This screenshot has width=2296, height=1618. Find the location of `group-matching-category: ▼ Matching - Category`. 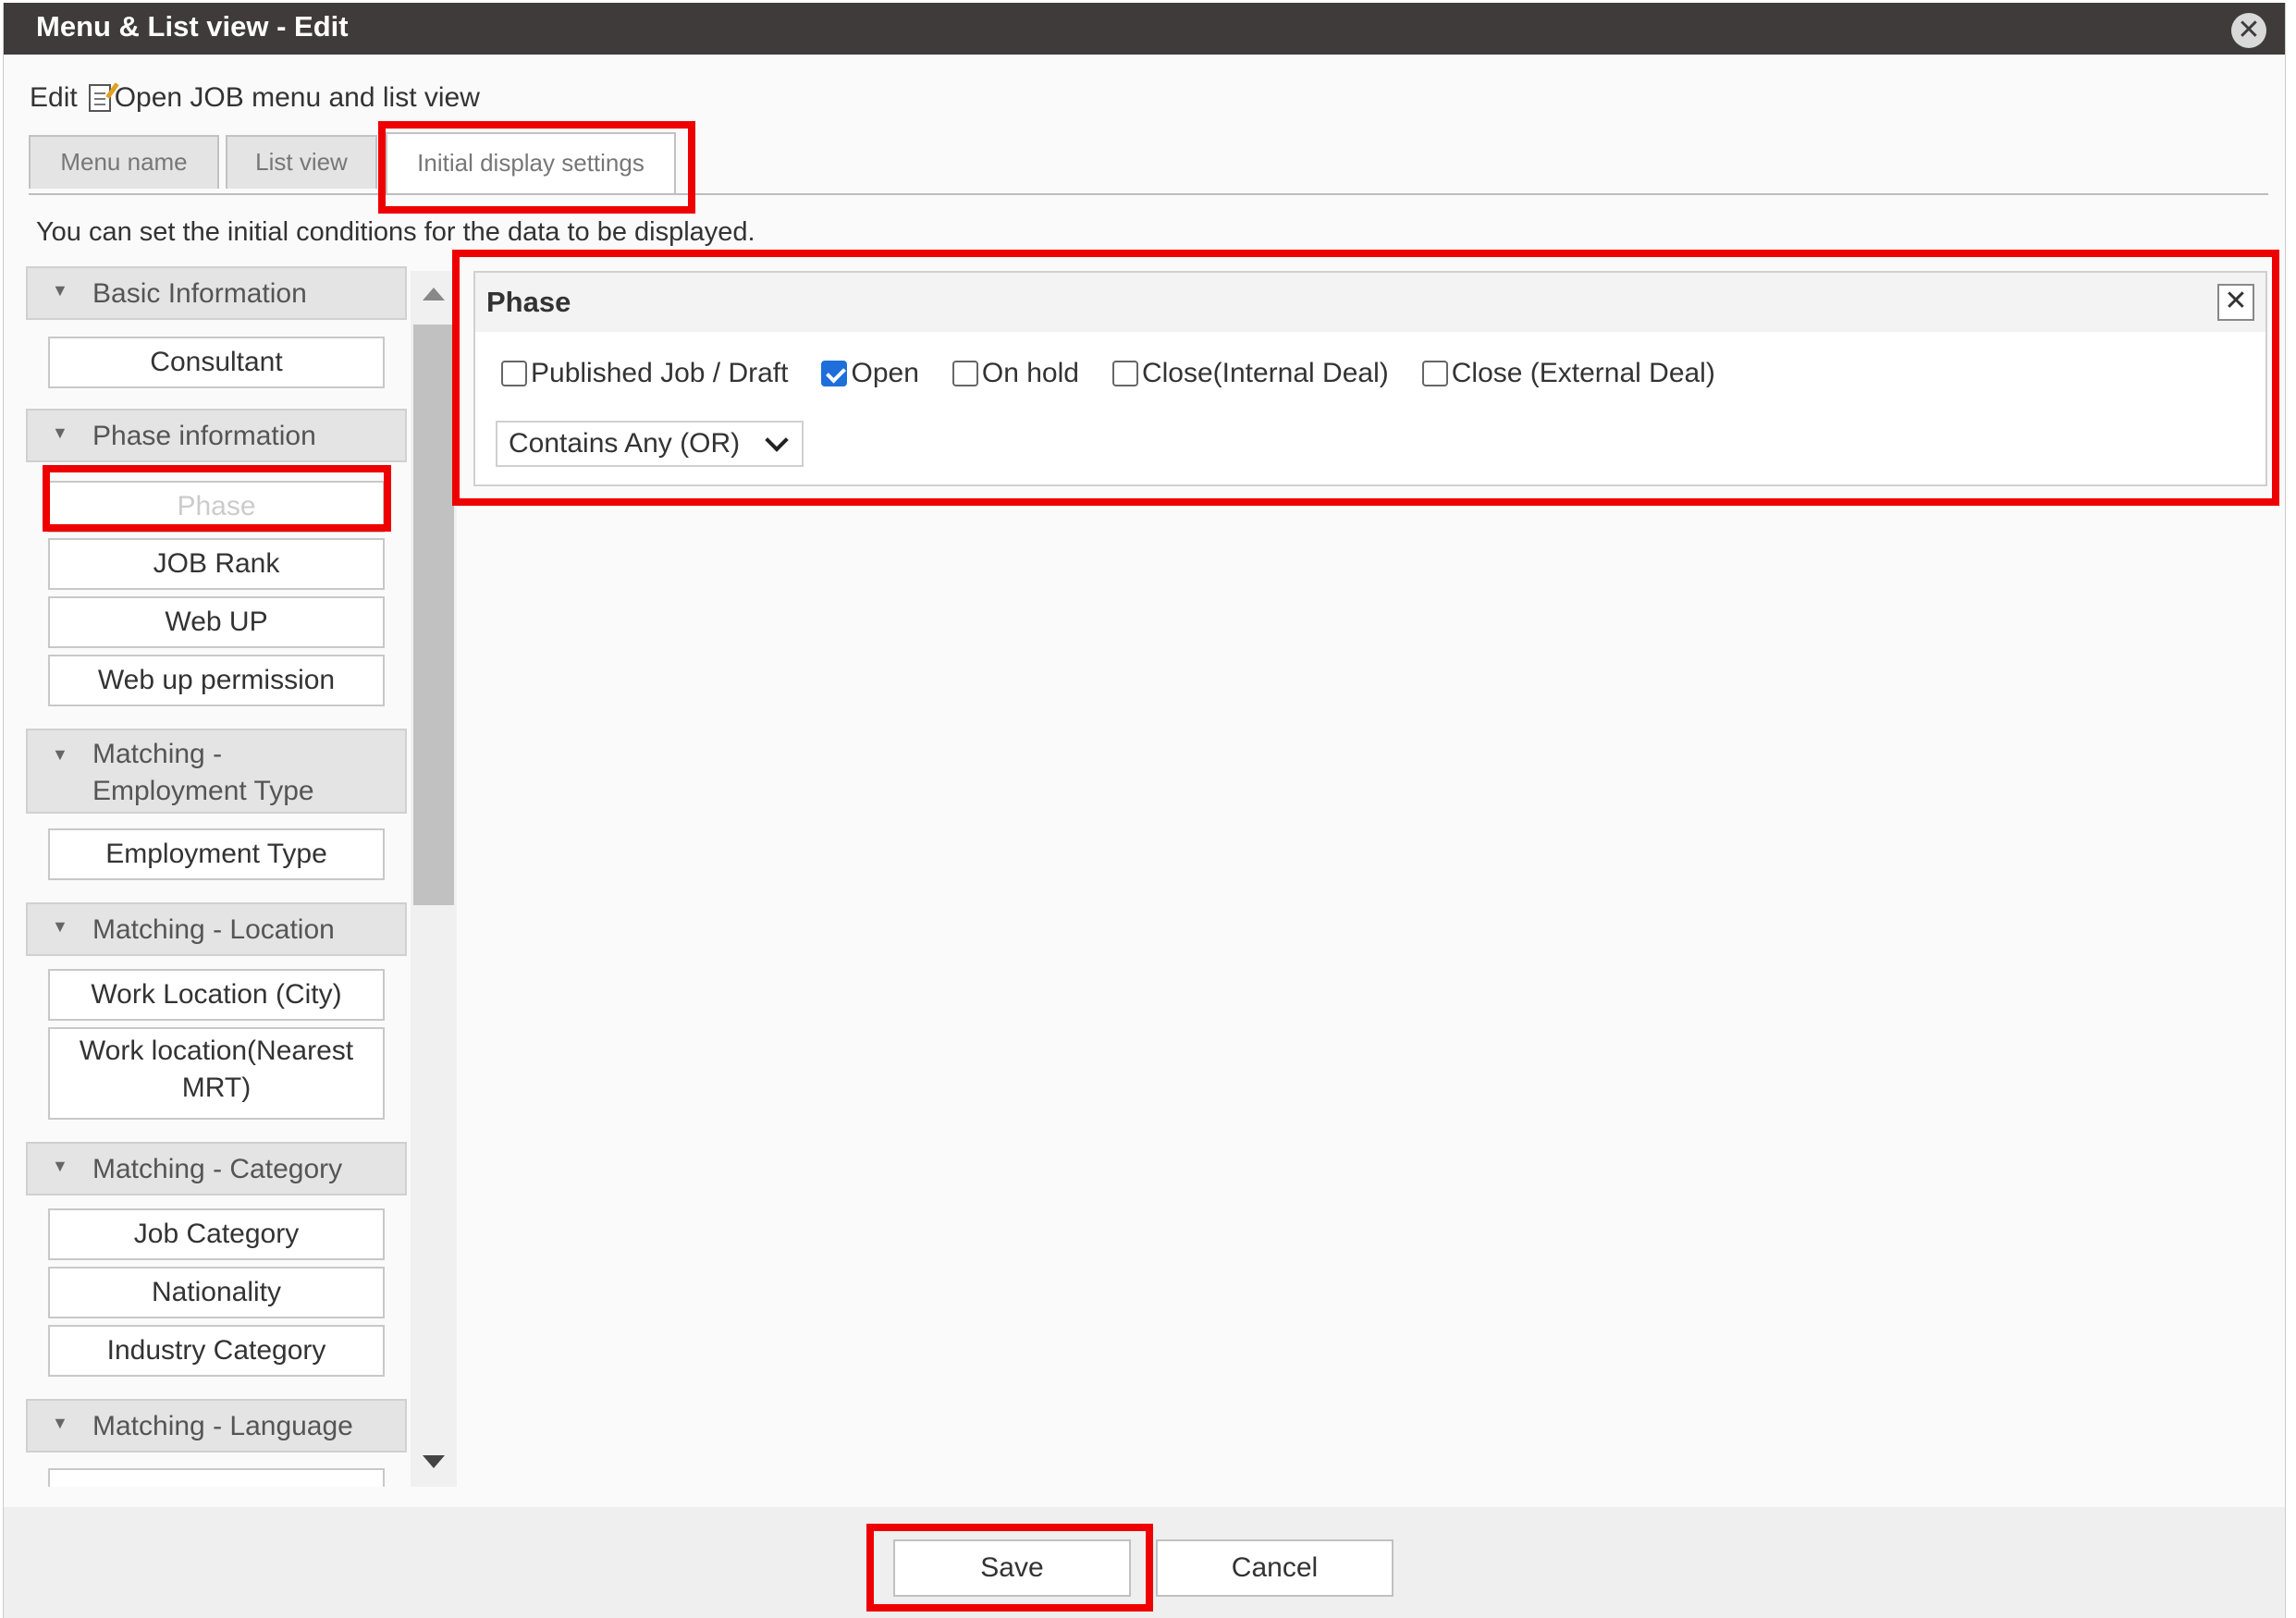

group-matching-category: ▼ Matching - Category is located at coordinates (216, 1168).